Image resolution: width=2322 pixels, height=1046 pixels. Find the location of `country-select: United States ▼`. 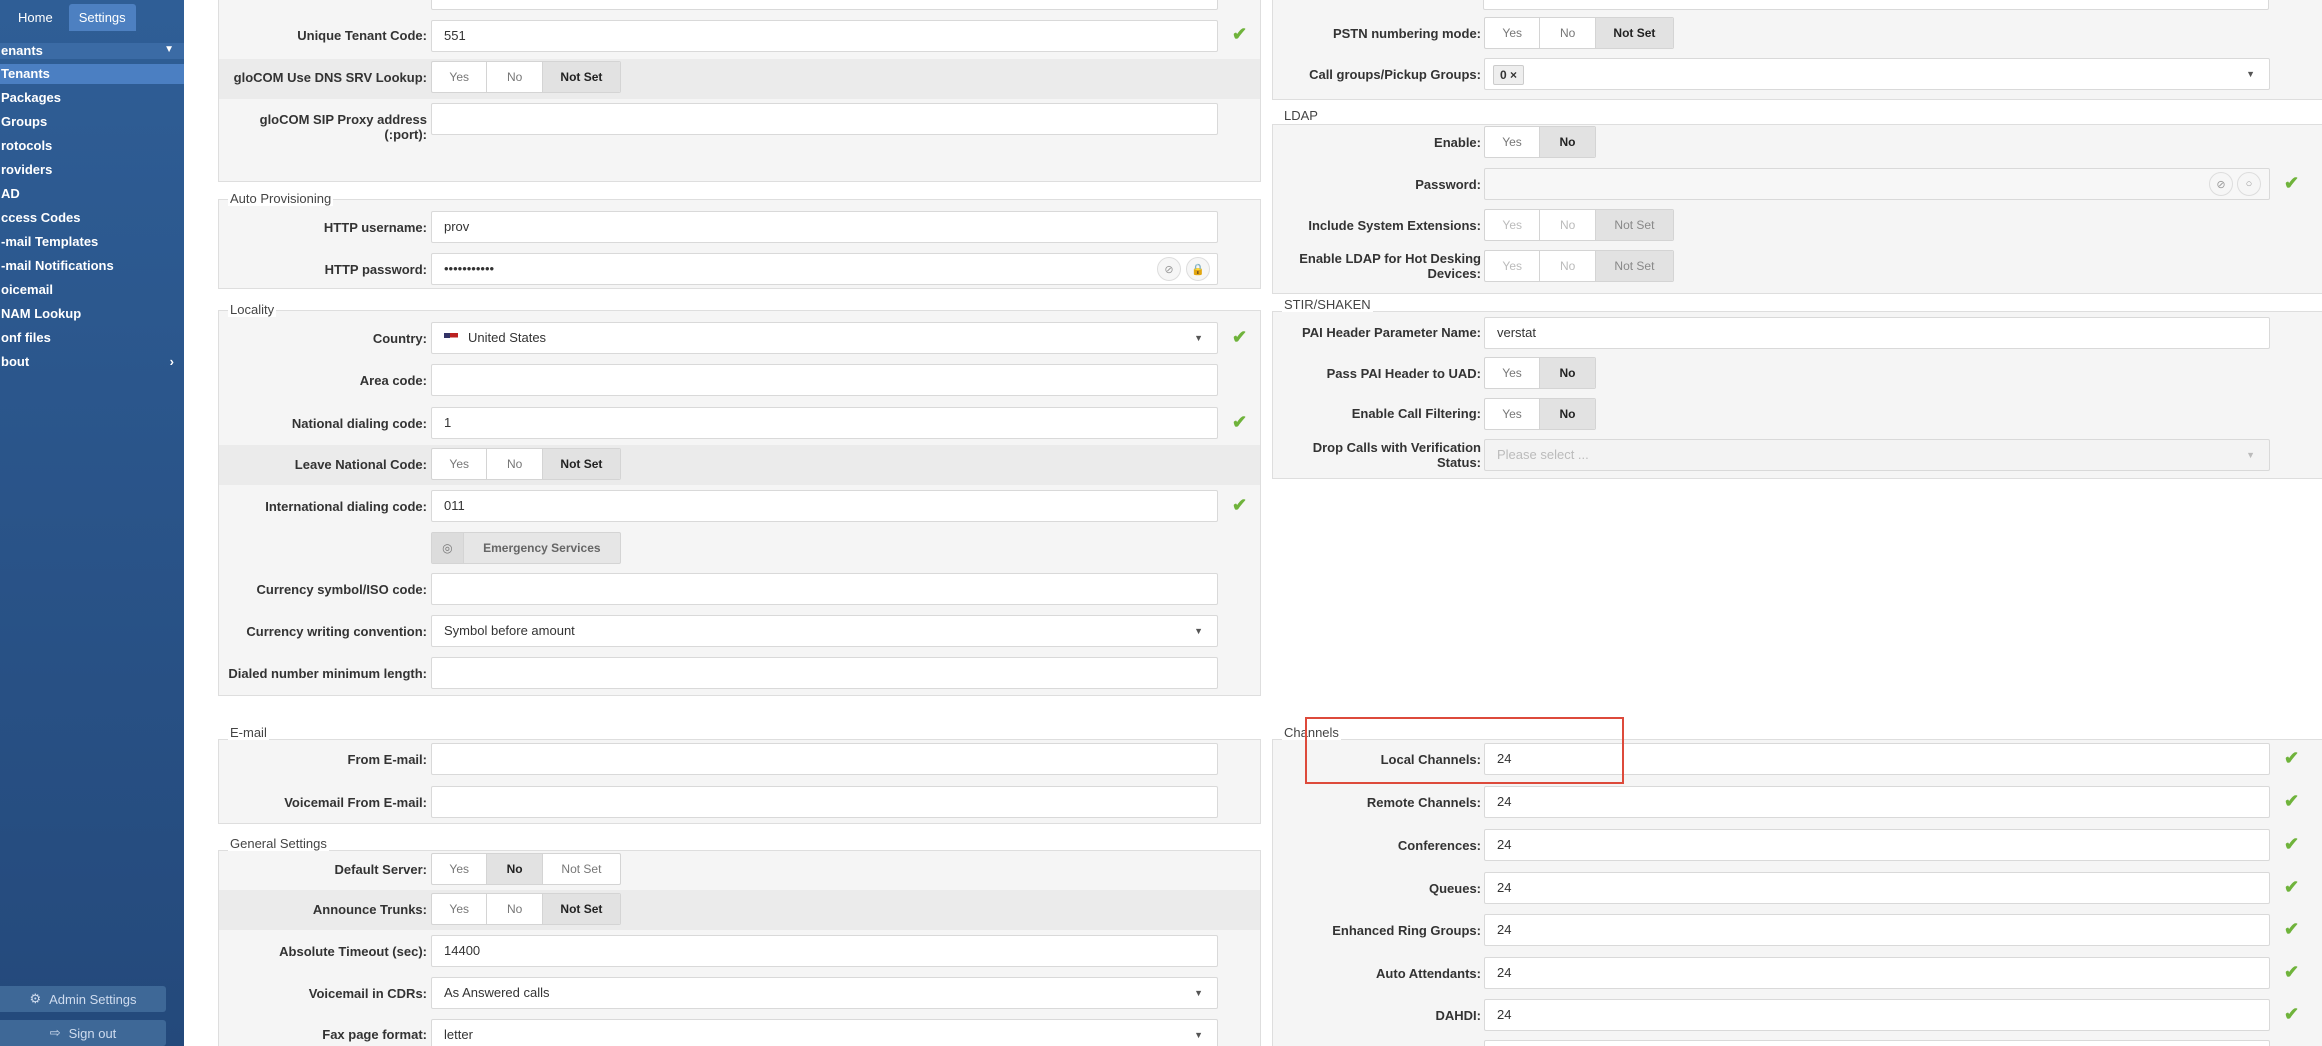

country-select: United States ▼ is located at coordinates (824, 338).